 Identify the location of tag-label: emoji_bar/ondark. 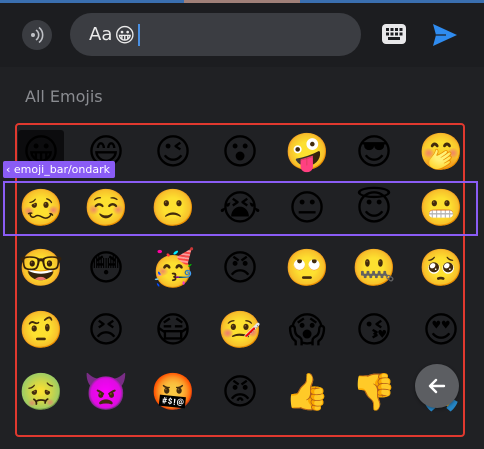
(62, 169).